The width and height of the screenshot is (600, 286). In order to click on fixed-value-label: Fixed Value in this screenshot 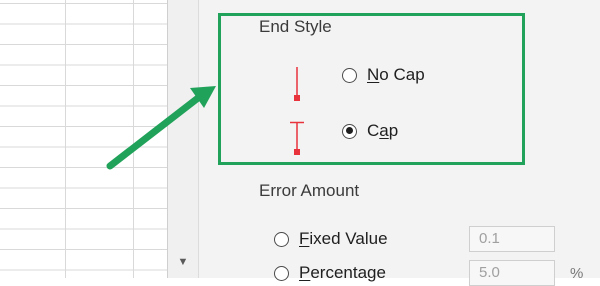, I will do `click(343, 238)`.